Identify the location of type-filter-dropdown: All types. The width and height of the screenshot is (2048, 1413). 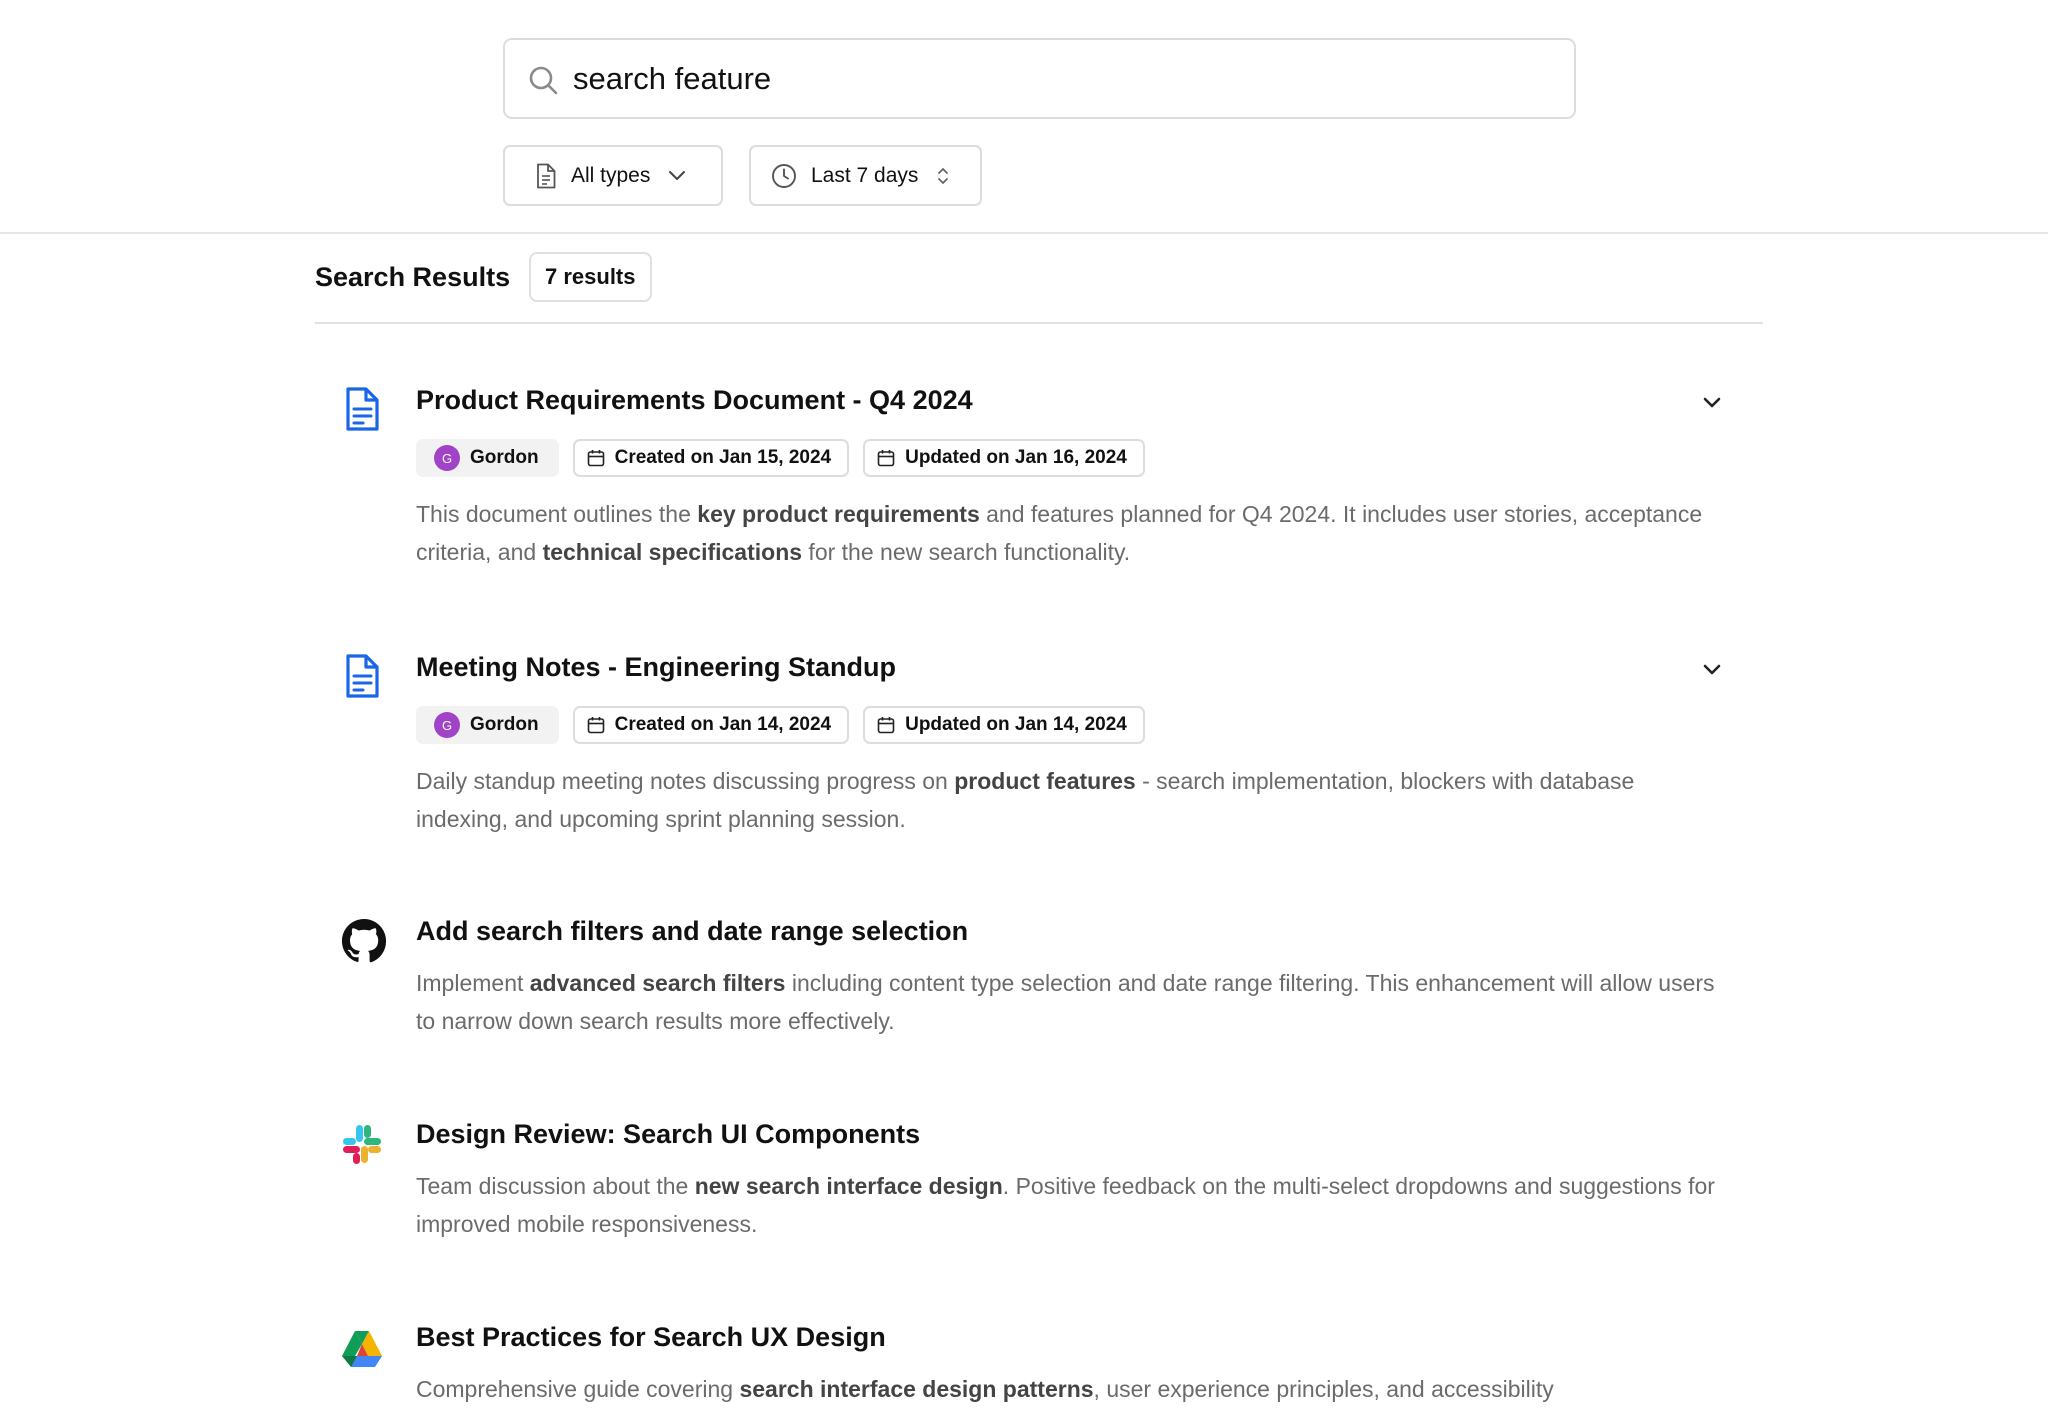
(613, 175).